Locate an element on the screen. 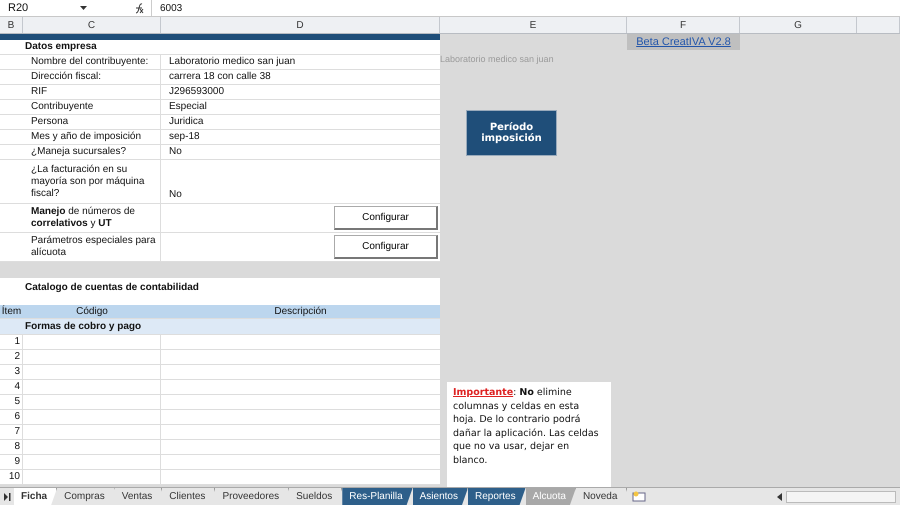 This screenshot has width=900, height=505. column-heading: Descripción is located at coordinates (300, 311).